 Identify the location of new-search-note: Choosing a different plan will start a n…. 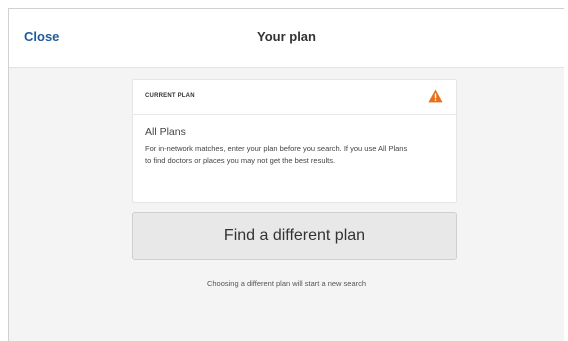
(286, 283).